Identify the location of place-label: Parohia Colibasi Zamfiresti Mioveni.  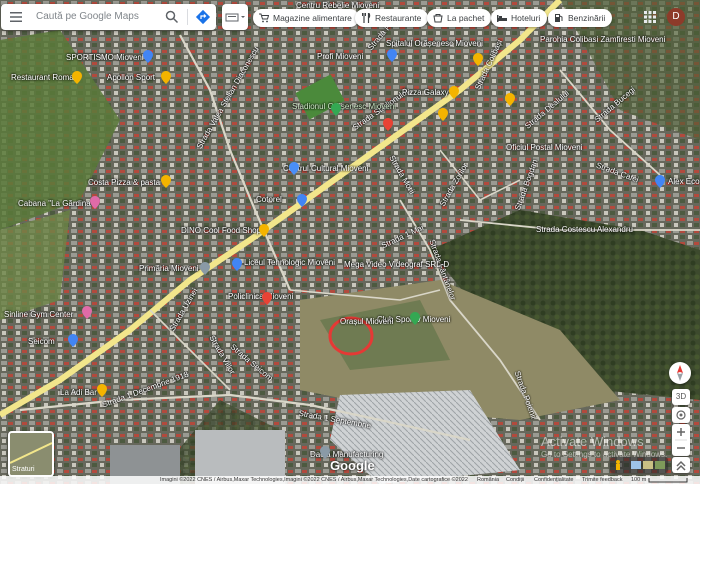
(602, 40).